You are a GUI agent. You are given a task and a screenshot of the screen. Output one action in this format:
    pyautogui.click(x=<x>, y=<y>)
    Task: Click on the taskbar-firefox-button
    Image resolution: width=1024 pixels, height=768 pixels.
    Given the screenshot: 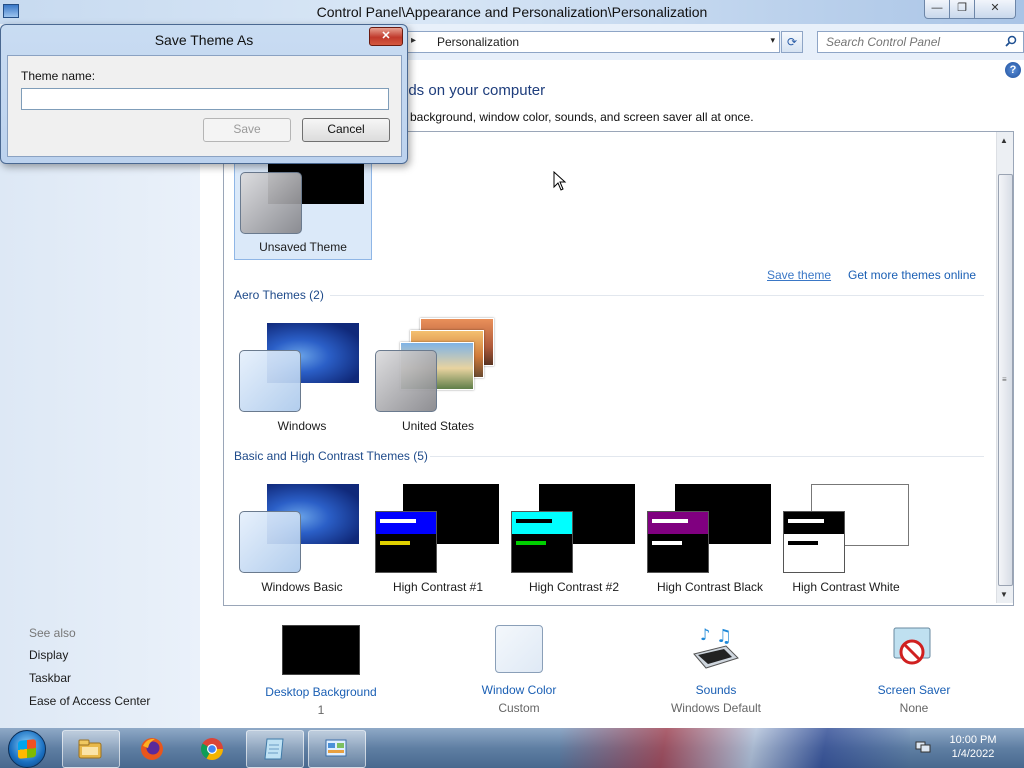 What is the action you would take?
    pyautogui.click(x=153, y=749)
    